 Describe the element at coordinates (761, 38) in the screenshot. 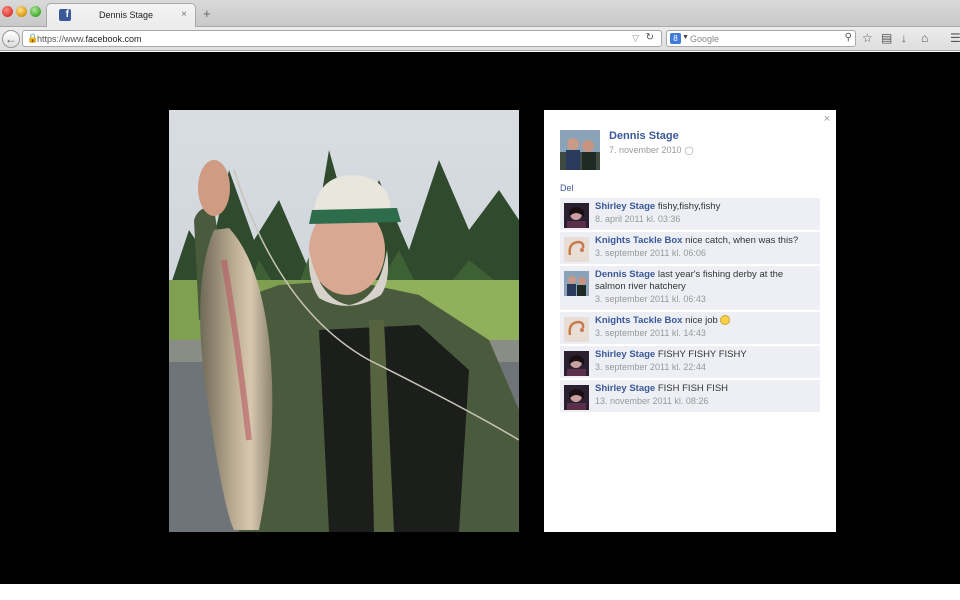

I see `search-bar: 8 ▼ Google ⚲` at that location.